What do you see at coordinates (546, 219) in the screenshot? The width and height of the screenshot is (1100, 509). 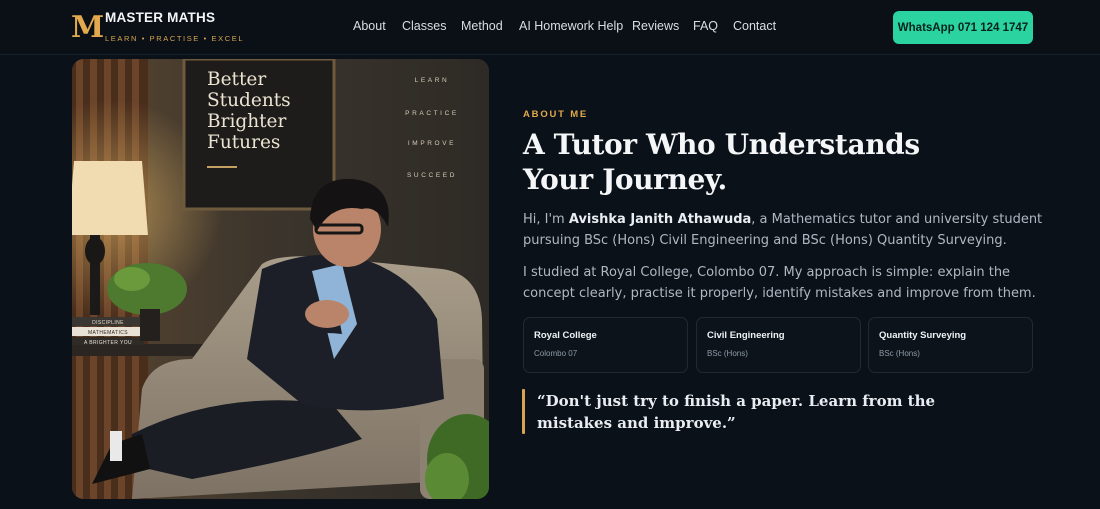 I see `intro-prefix: Hi, I'm` at bounding box center [546, 219].